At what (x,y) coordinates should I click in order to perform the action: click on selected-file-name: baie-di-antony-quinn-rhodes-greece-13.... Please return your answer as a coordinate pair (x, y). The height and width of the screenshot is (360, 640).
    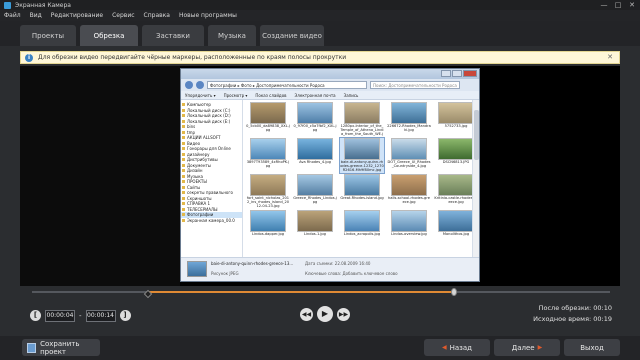
    Looking at the image, I should click on (252, 263).